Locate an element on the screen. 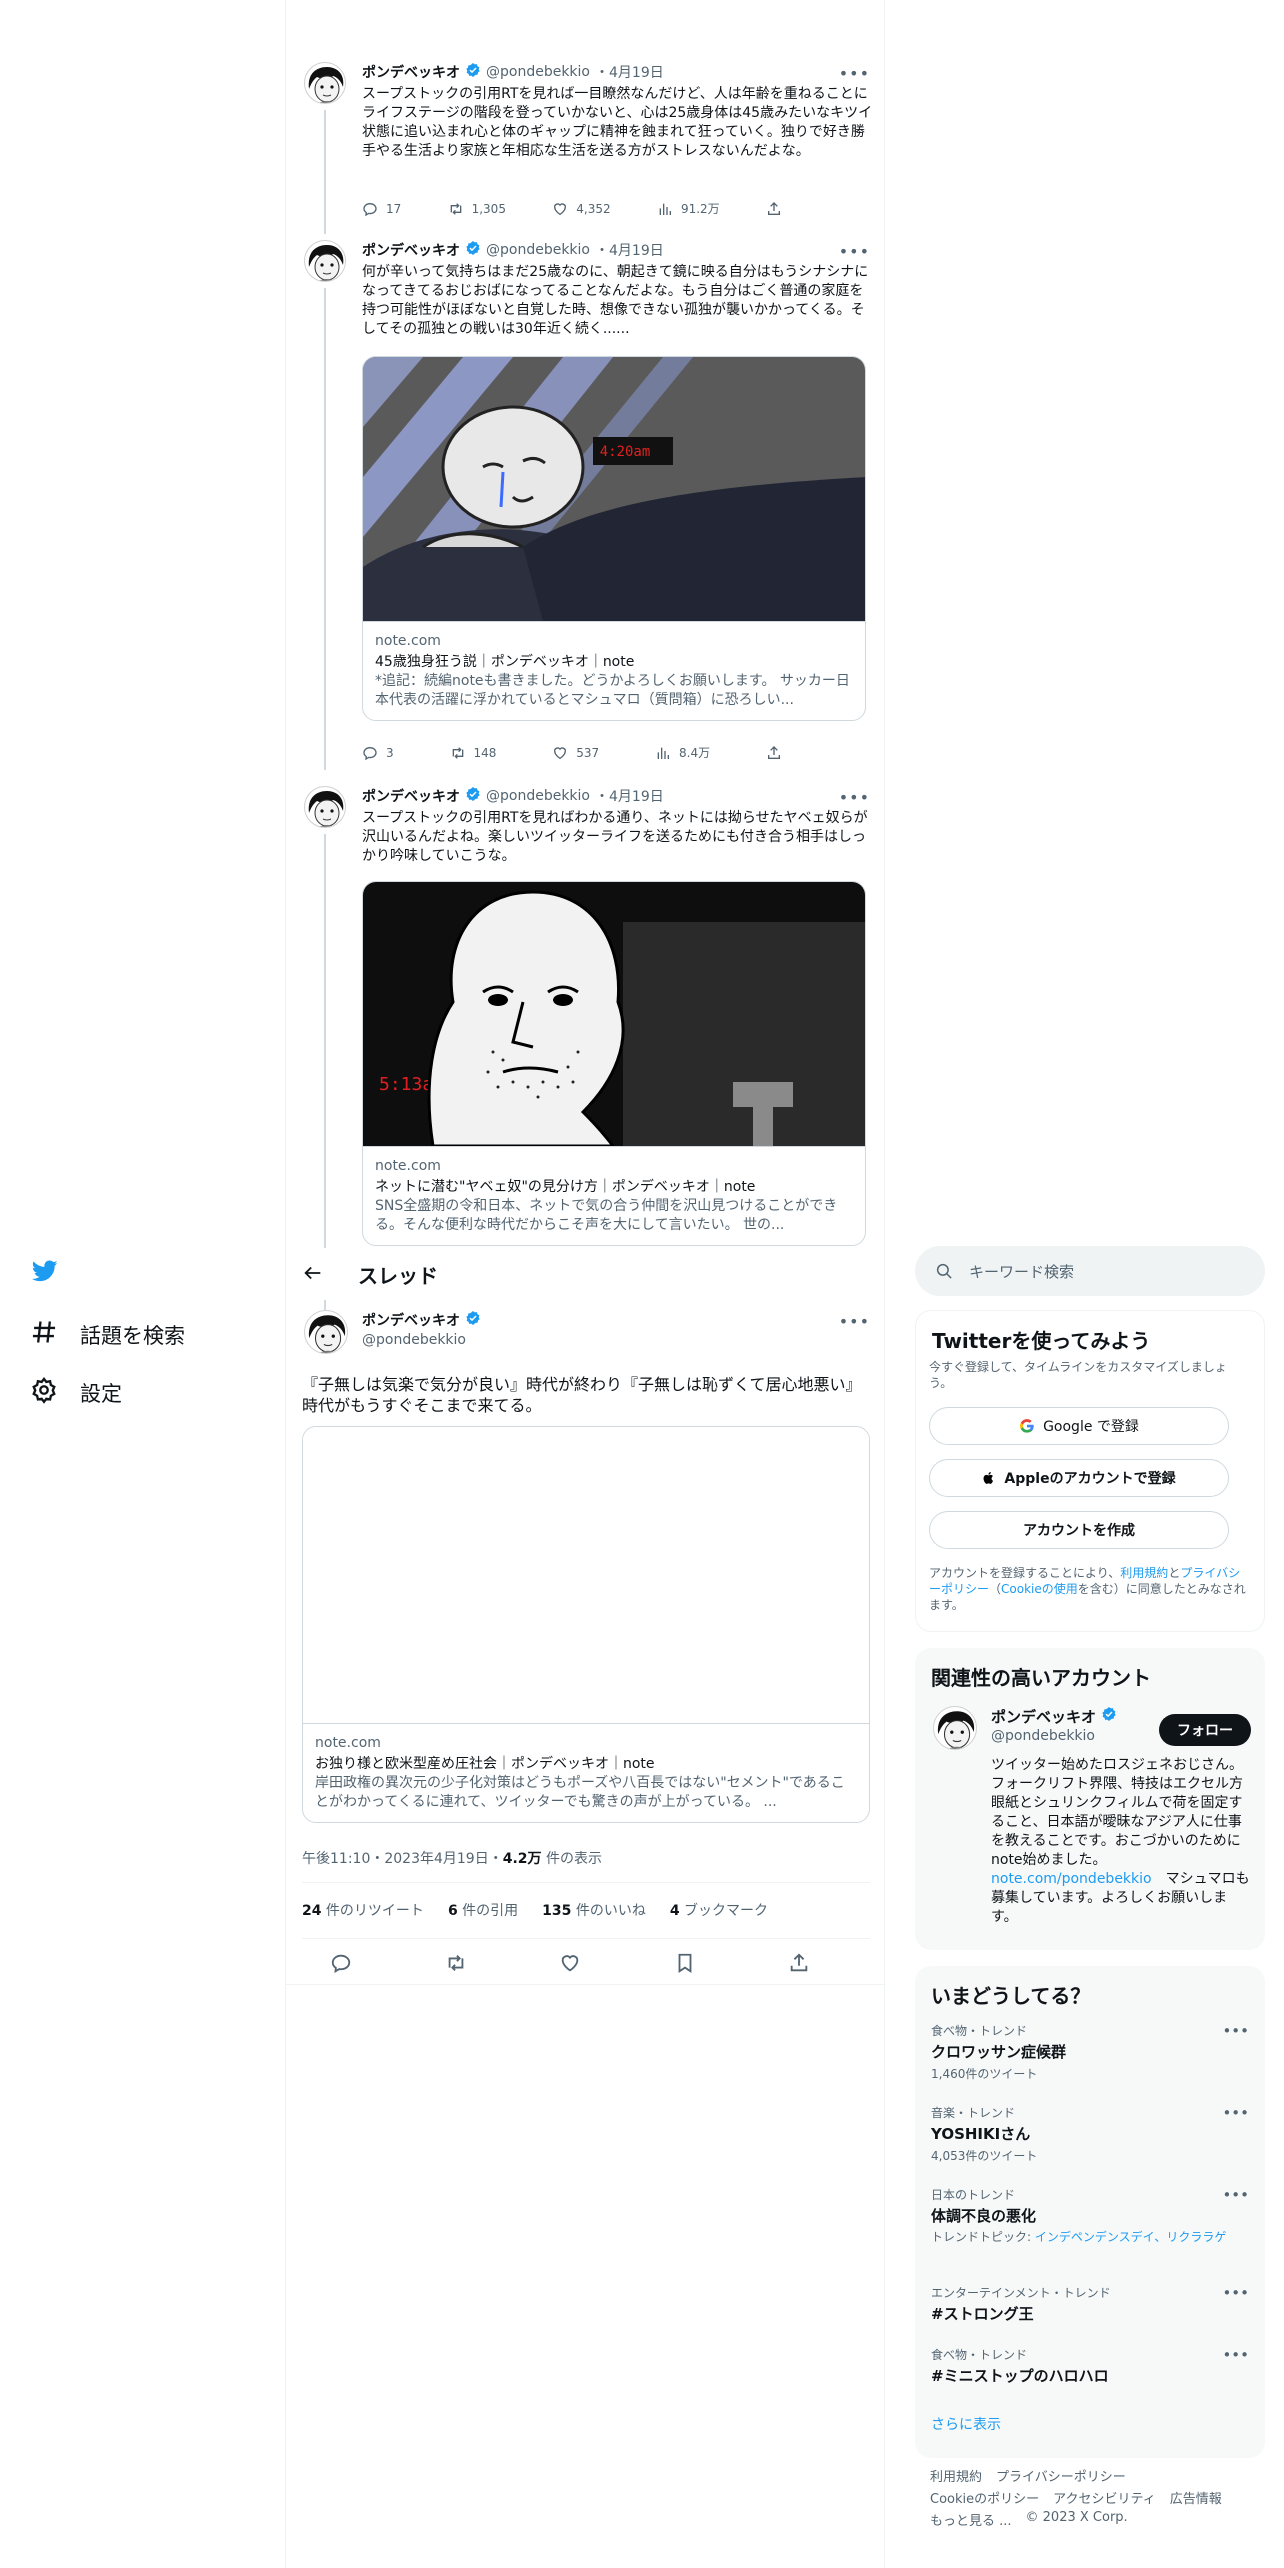  retweets-stat: 24 件のリツイート is located at coordinates (363, 1910).